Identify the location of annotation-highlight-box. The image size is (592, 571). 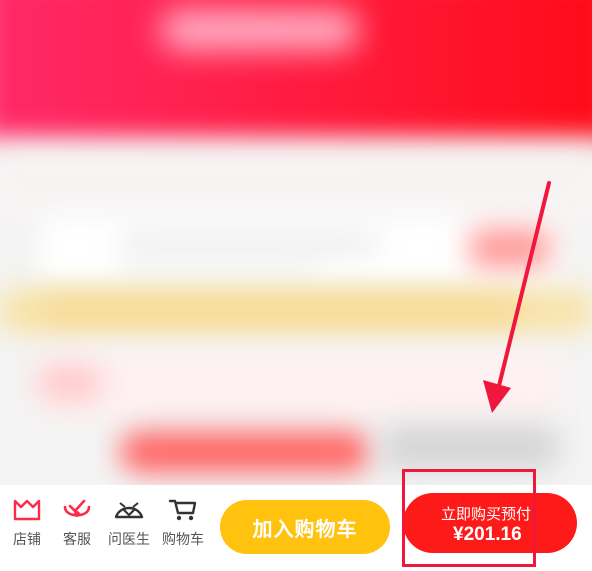
(469, 518).